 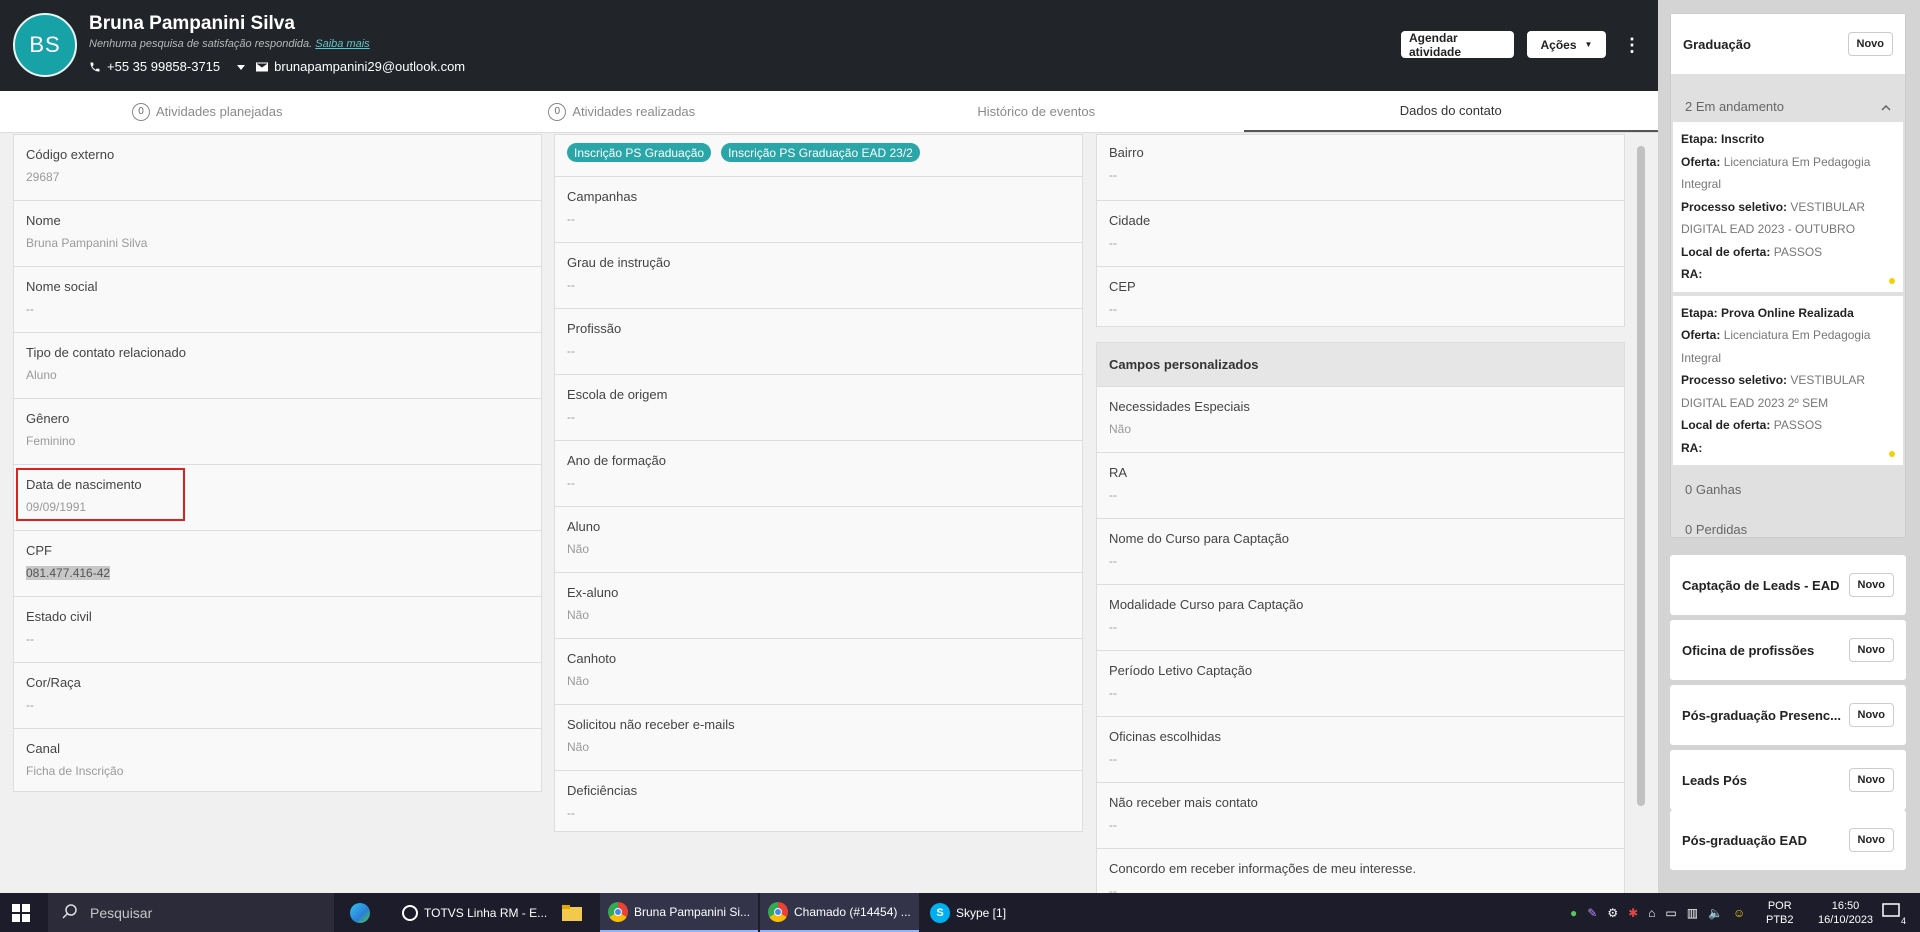 What do you see at coordinates (1894, 912) in the screenshot?
I see `notification-center-icon: 4` at bounding box center [1894, 912].